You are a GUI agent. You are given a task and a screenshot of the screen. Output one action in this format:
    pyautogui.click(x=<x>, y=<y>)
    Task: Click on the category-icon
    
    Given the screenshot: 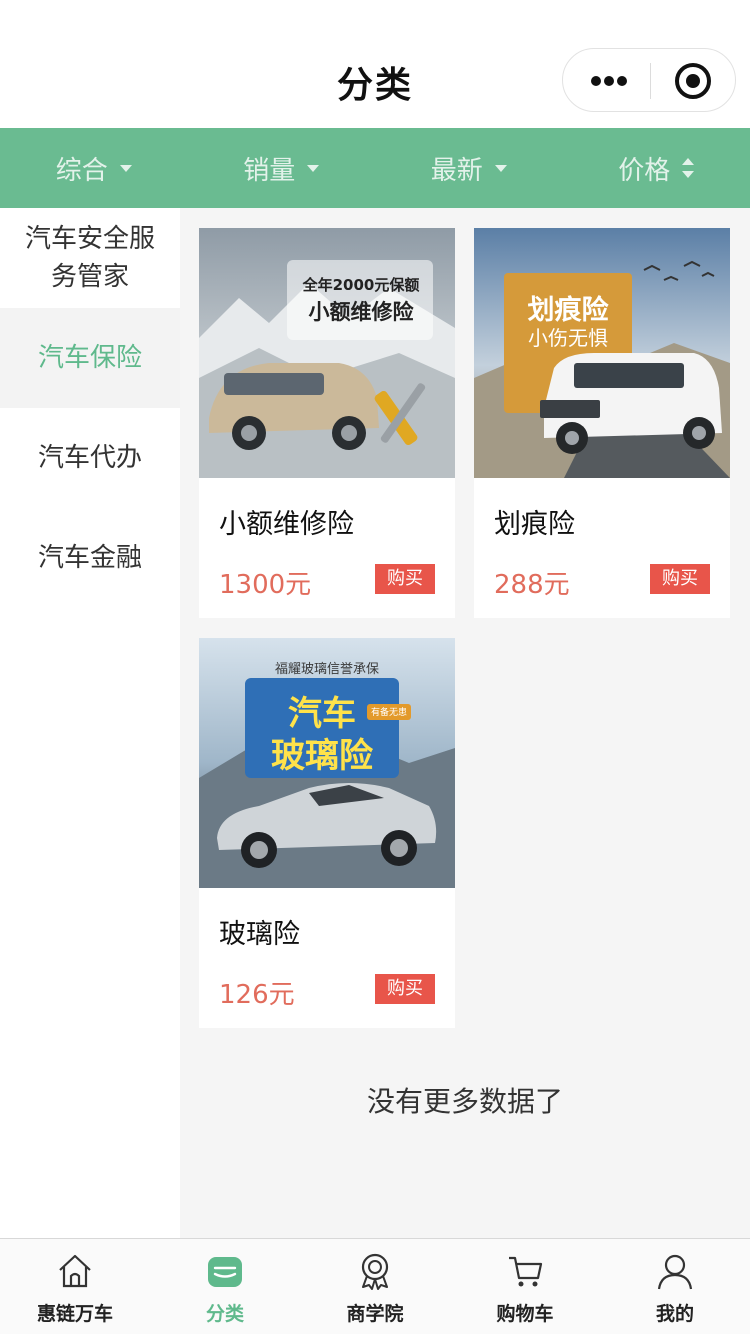 What is the action you would take?
    pyautogui.click(x=225, y=1272)
    